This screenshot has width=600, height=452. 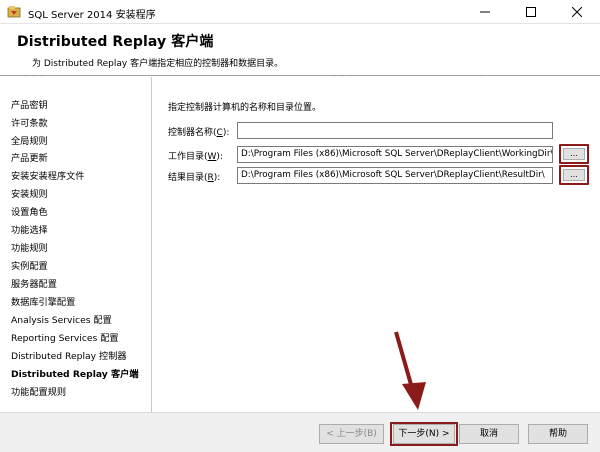 What do you see at coordinates (195, 157) in the screenshot?
I see `working-dir-label: 工作目录(W):` at bounding box center [195, 157].